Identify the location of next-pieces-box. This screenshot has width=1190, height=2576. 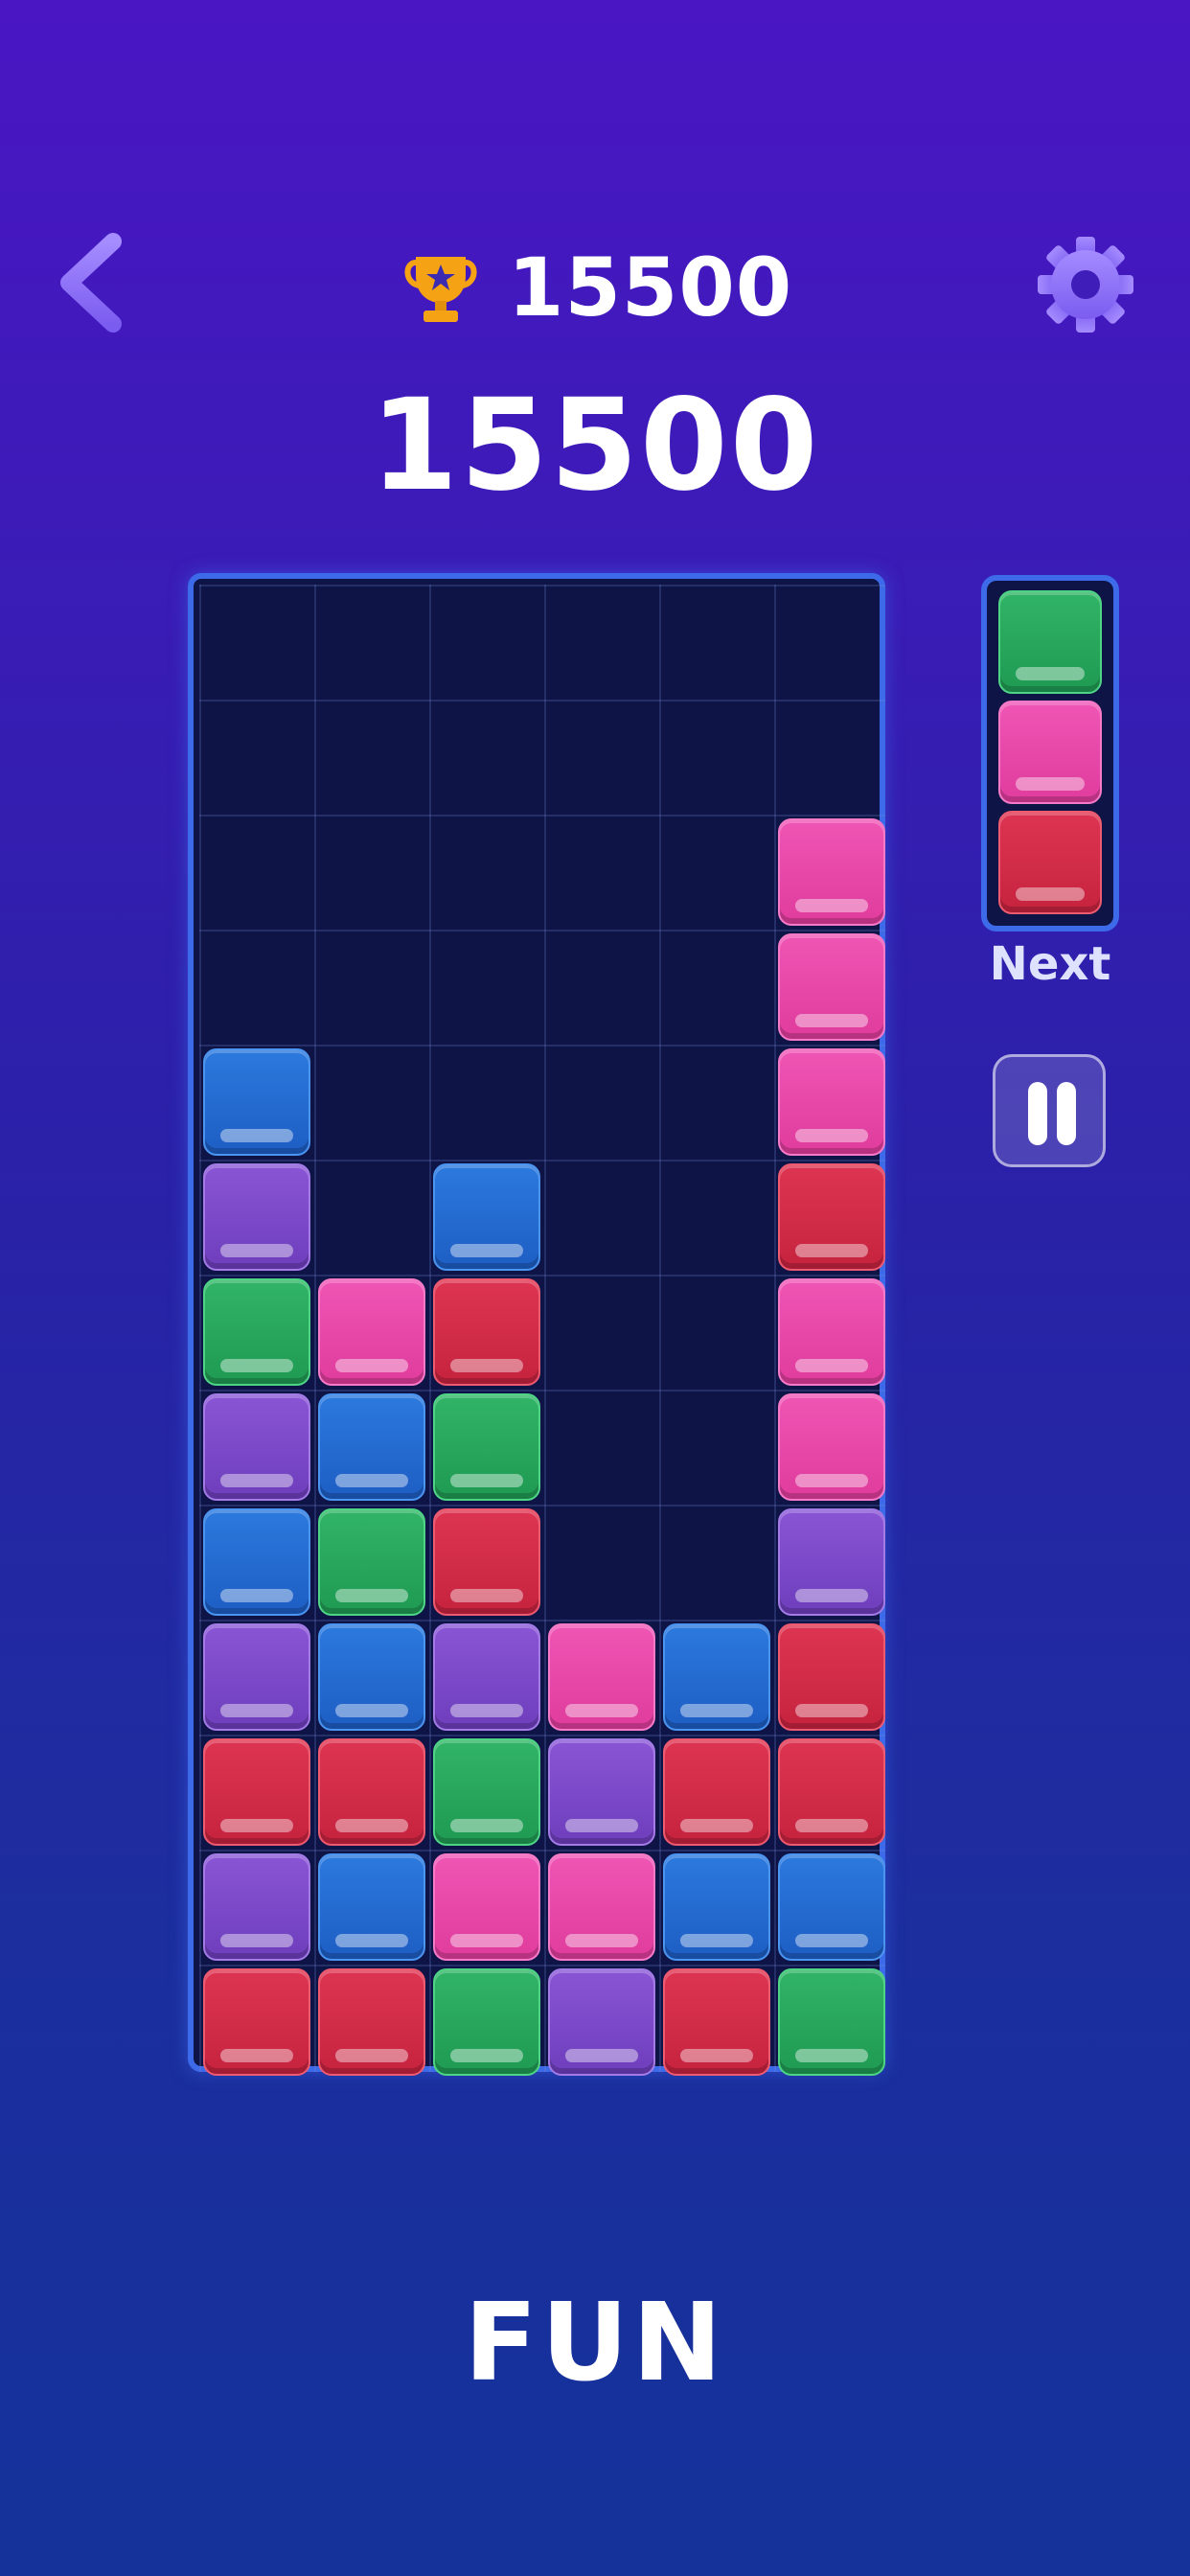
(1050, 753).